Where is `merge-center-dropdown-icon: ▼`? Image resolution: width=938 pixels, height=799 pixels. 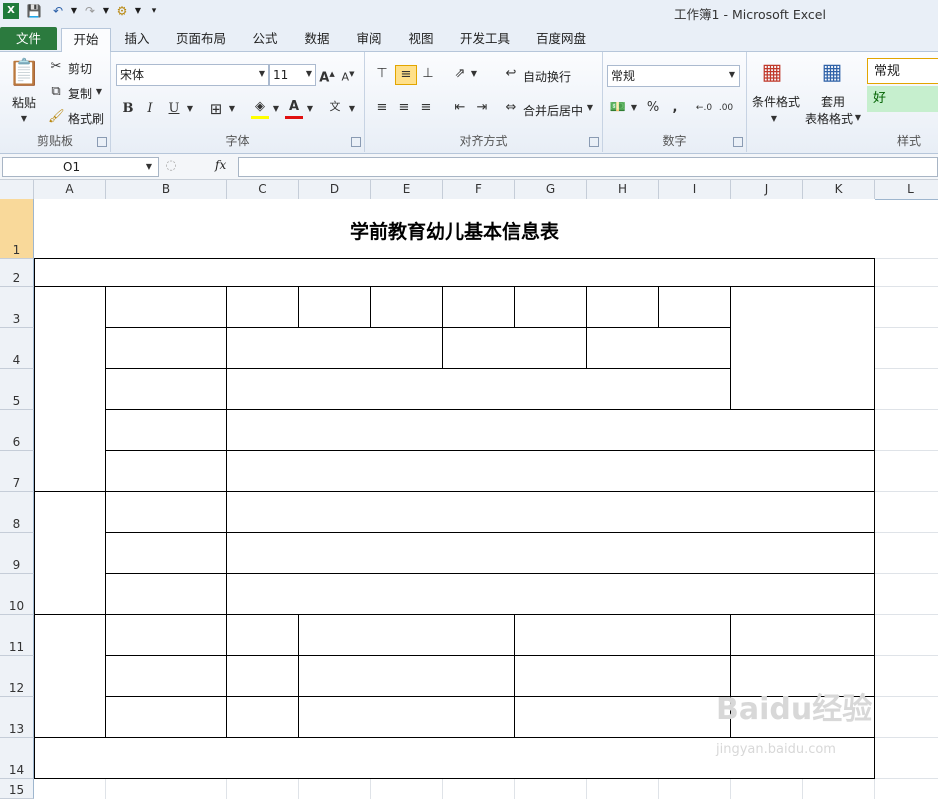
merge-center-dropdown-icon: ▼ is located at coordinates (590, 108).